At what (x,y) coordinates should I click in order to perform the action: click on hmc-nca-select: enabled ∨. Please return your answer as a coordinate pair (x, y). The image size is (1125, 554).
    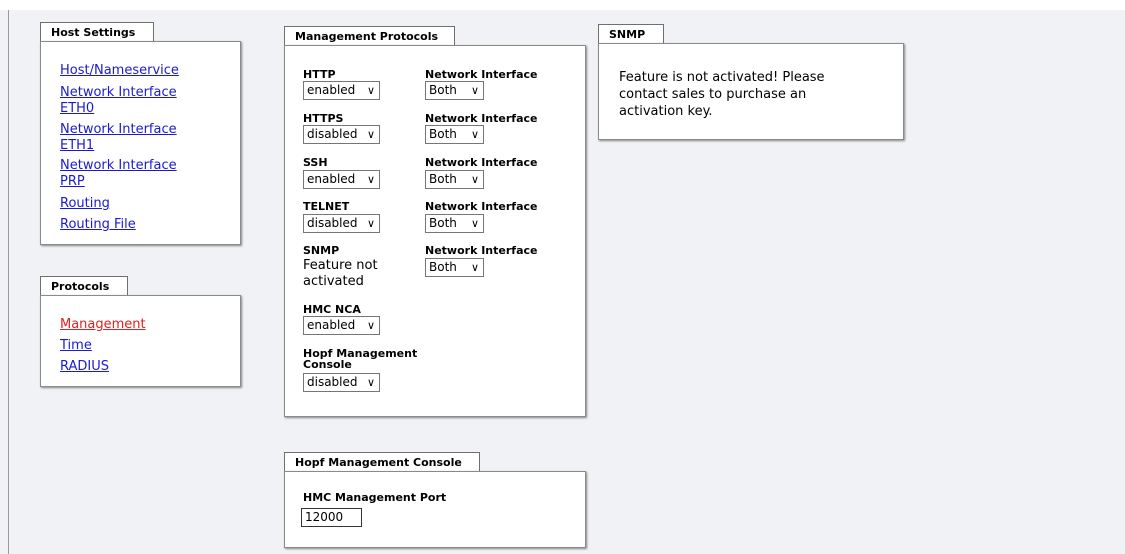
    Looking at the image, I should click on (341, 325).